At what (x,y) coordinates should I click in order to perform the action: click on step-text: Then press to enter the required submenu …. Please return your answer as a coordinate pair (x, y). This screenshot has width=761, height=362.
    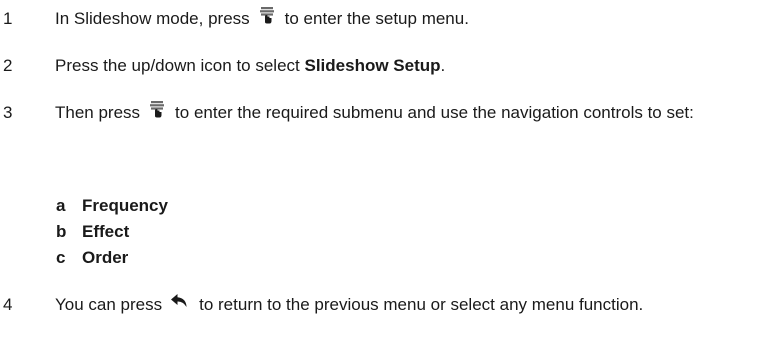
    Looking at the image, I should click on (408, 113).